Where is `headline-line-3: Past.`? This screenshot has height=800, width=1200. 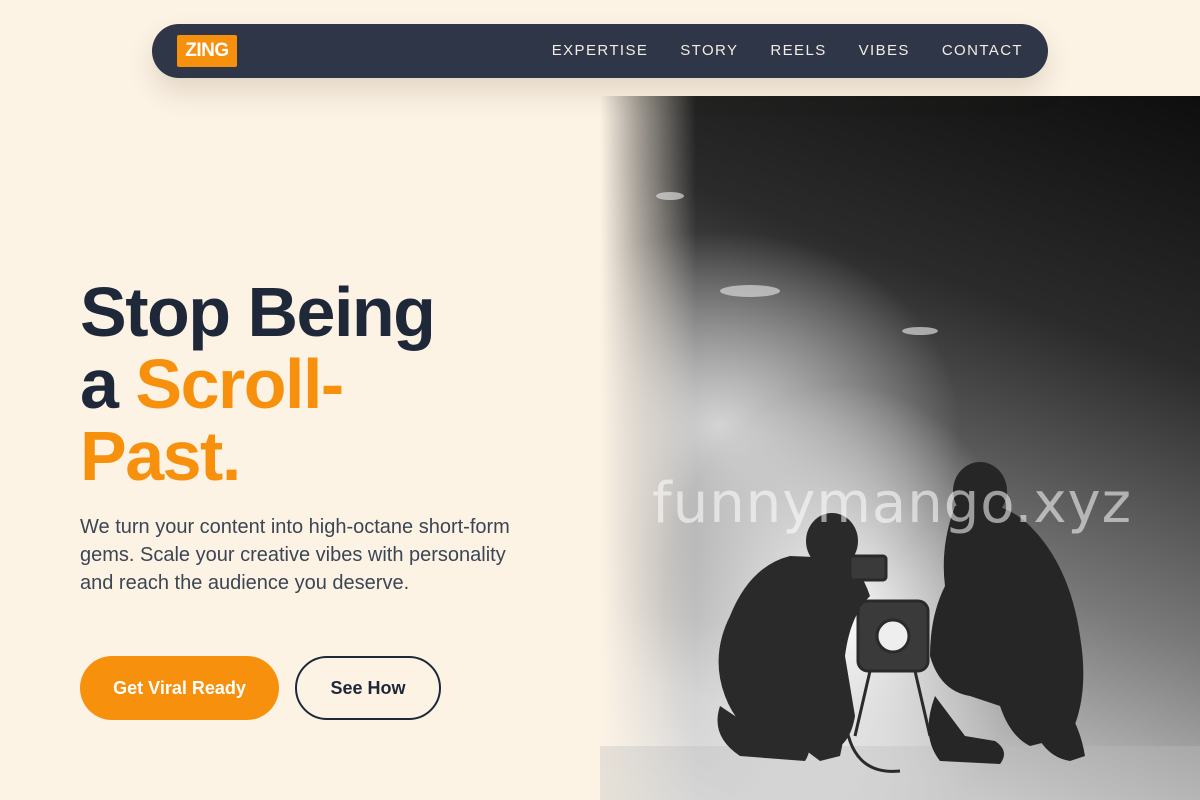
headline-line-3: Past. is located at coordinates (160, 456).